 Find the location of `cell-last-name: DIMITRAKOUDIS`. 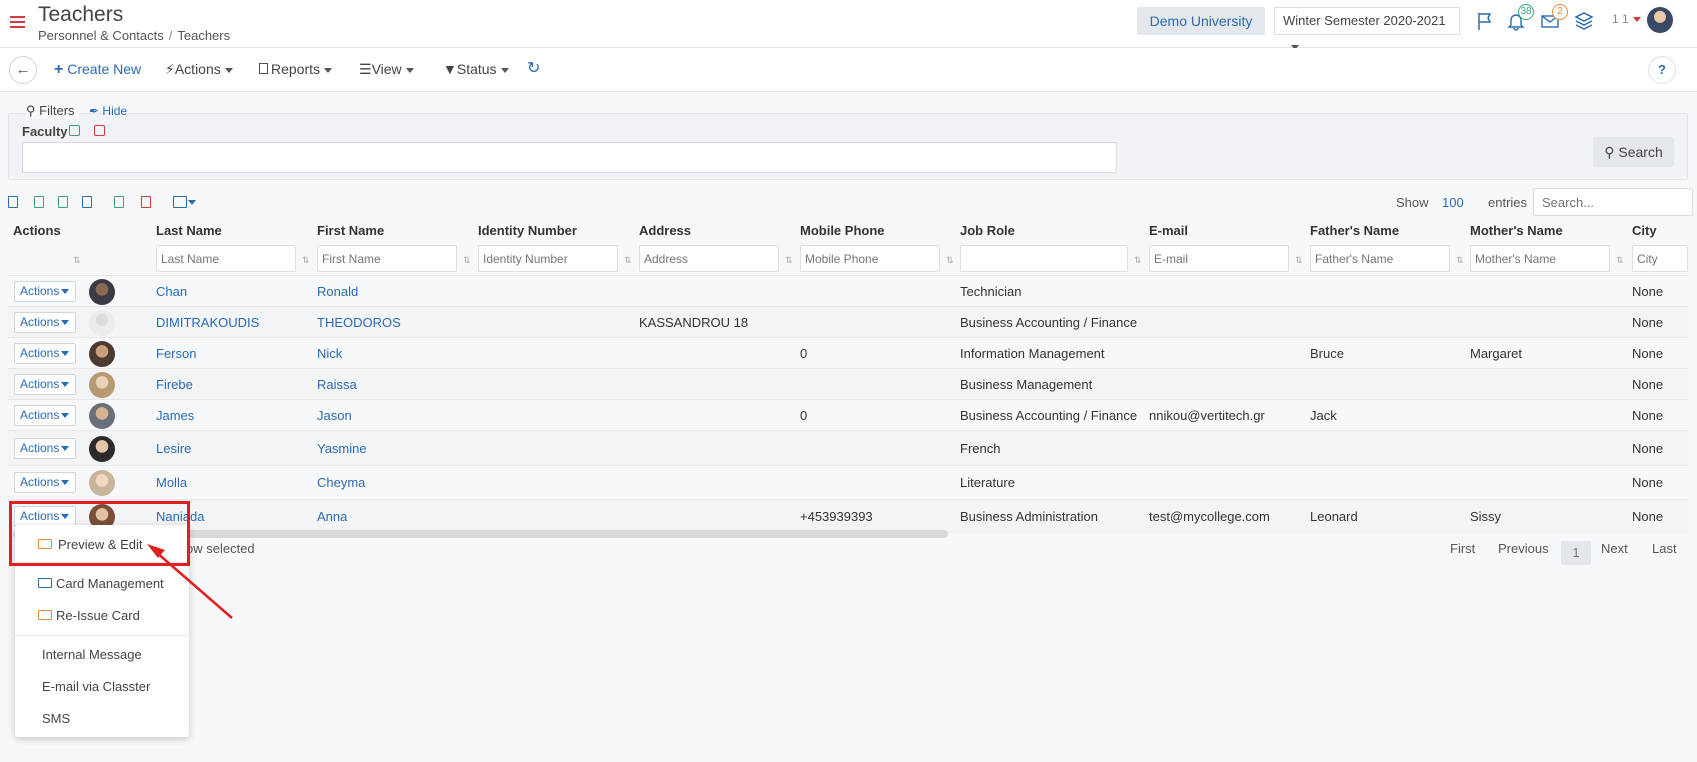

cell-last-name: DIMITRAKOUDIS is located at coordinates (207, 322).